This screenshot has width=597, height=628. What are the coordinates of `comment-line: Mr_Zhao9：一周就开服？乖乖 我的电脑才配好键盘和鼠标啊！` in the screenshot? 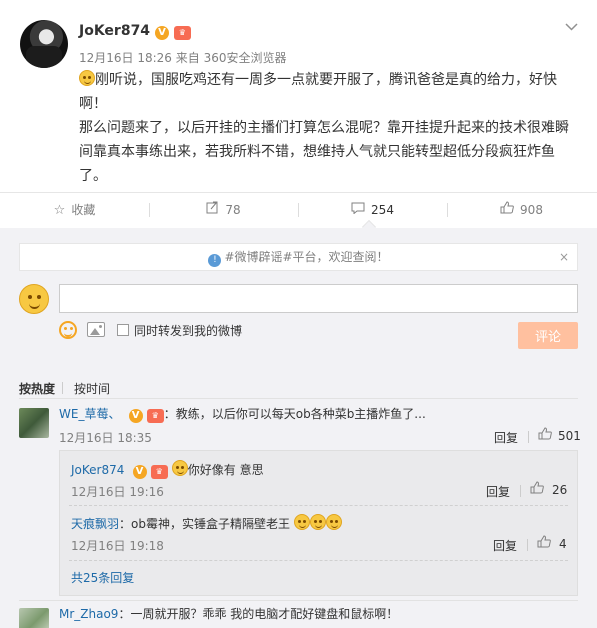 It's located at (228, 613).